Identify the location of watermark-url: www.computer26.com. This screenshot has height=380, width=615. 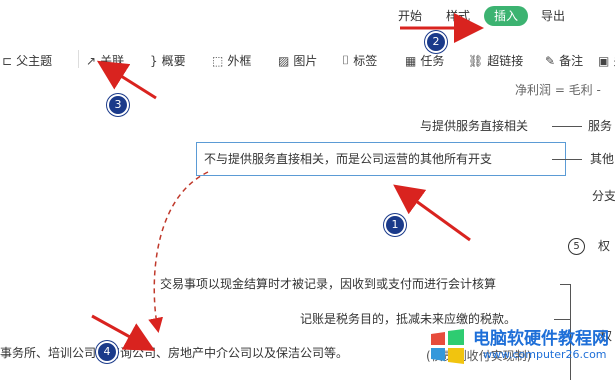
(545, 354).